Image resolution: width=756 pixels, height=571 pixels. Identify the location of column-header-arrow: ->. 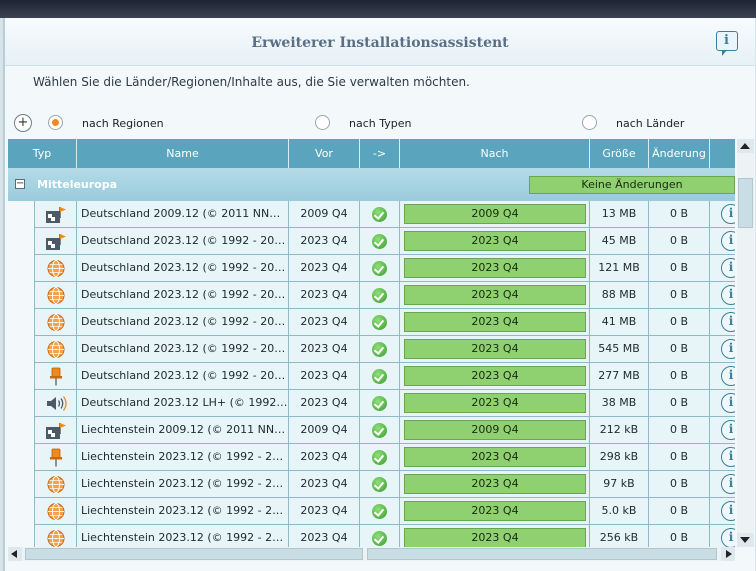
(380, 153).